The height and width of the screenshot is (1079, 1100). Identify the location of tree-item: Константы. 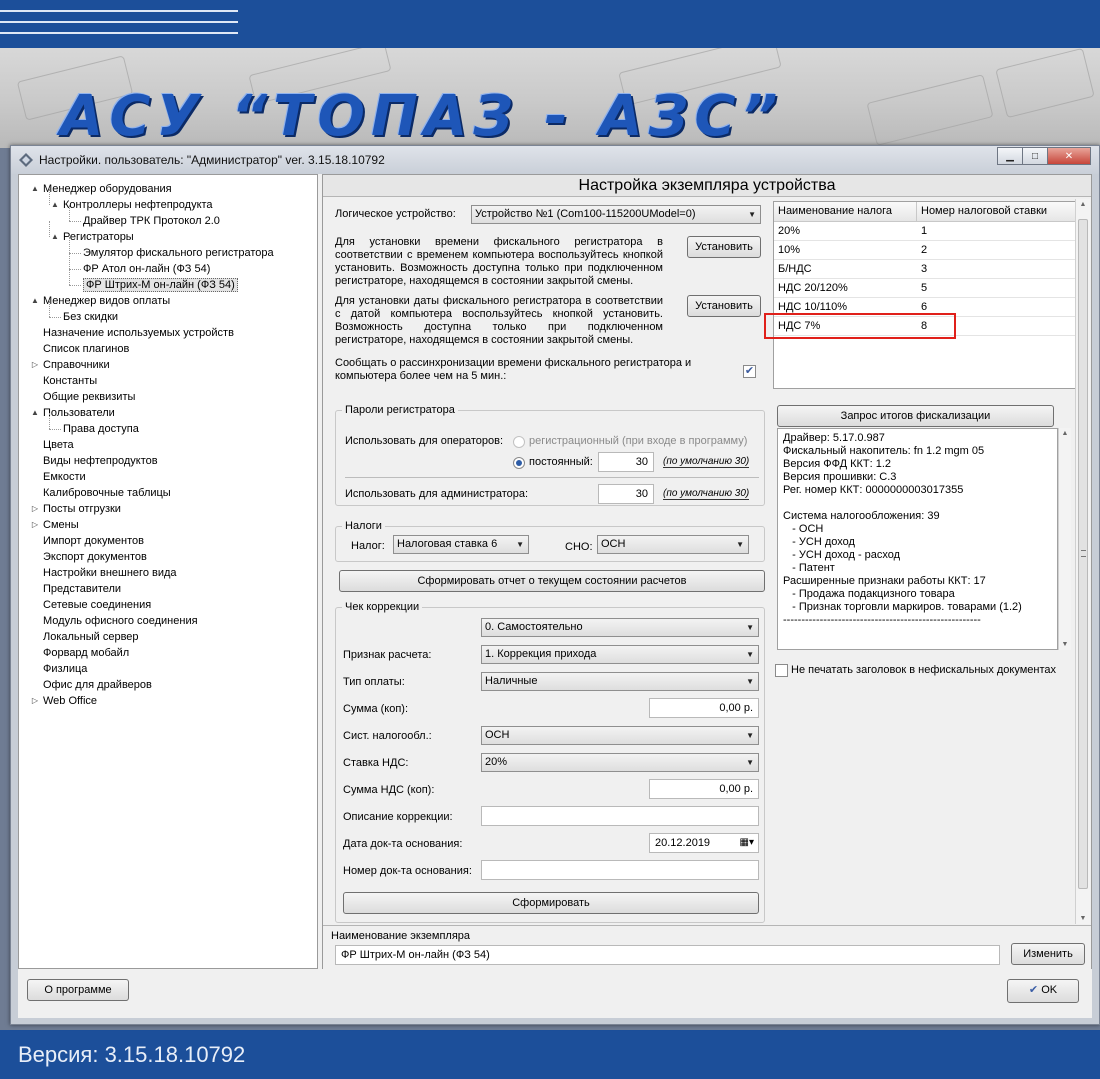
(70, 381).